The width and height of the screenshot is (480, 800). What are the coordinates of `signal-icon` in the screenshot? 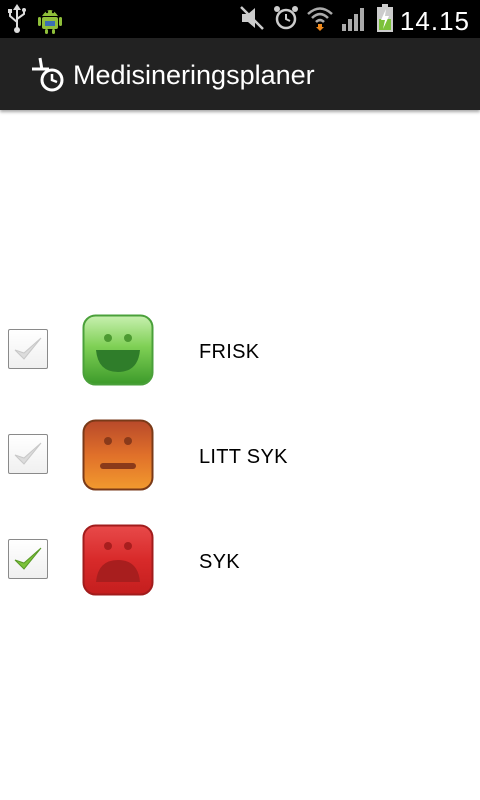 It's located at (355, 20).